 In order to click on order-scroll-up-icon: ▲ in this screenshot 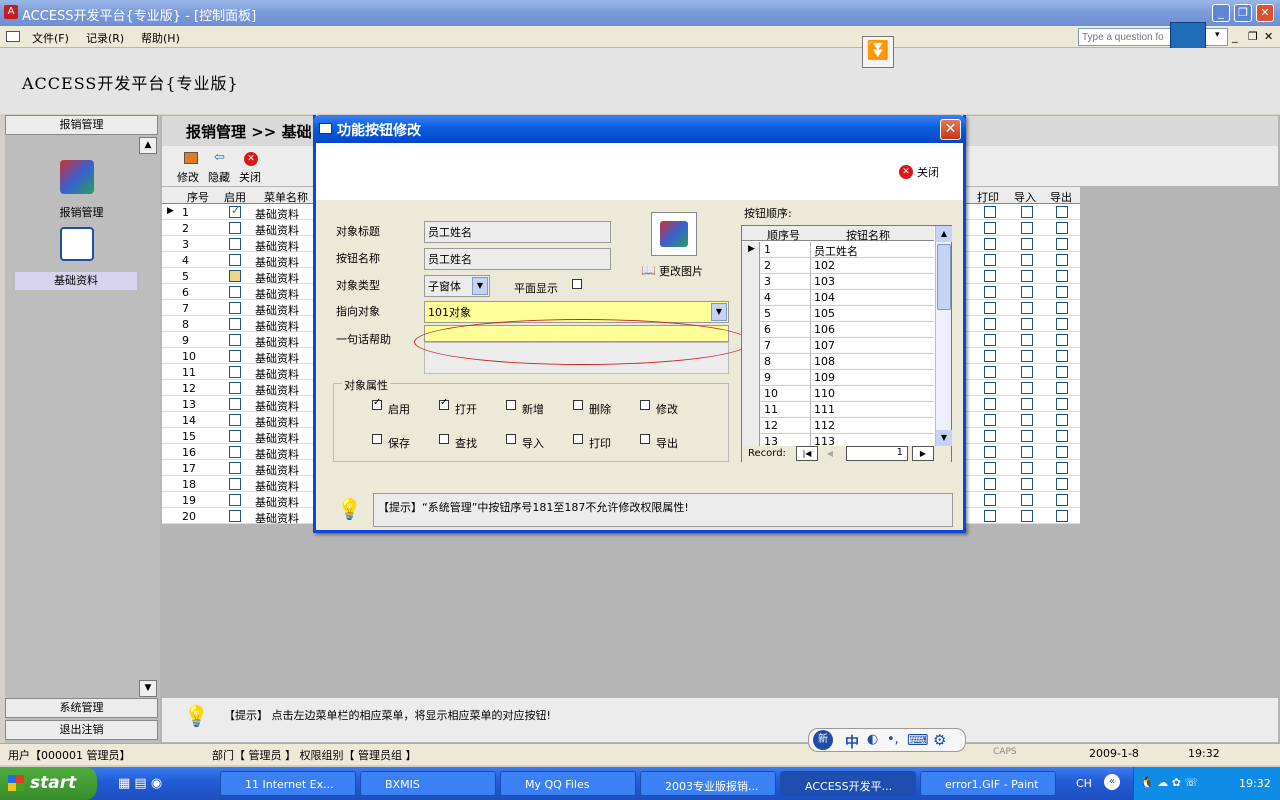, I will do `click(944, 234)`.